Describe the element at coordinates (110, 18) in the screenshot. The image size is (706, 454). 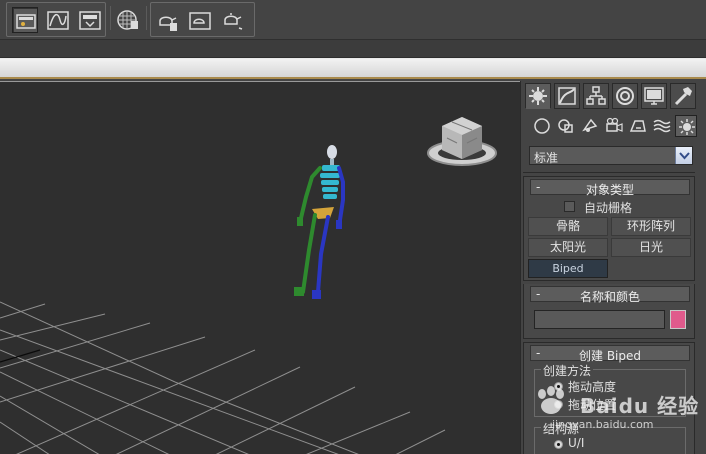
I see `toolbar-separator` at that location.